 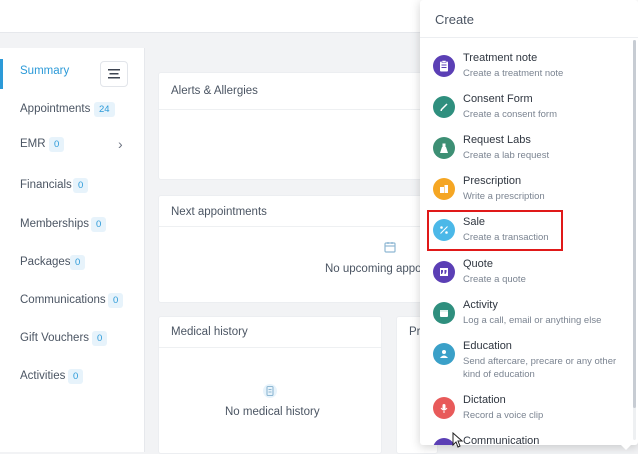 I want to click on sidebar-item-label: Financials, so click(x=46, y=185).